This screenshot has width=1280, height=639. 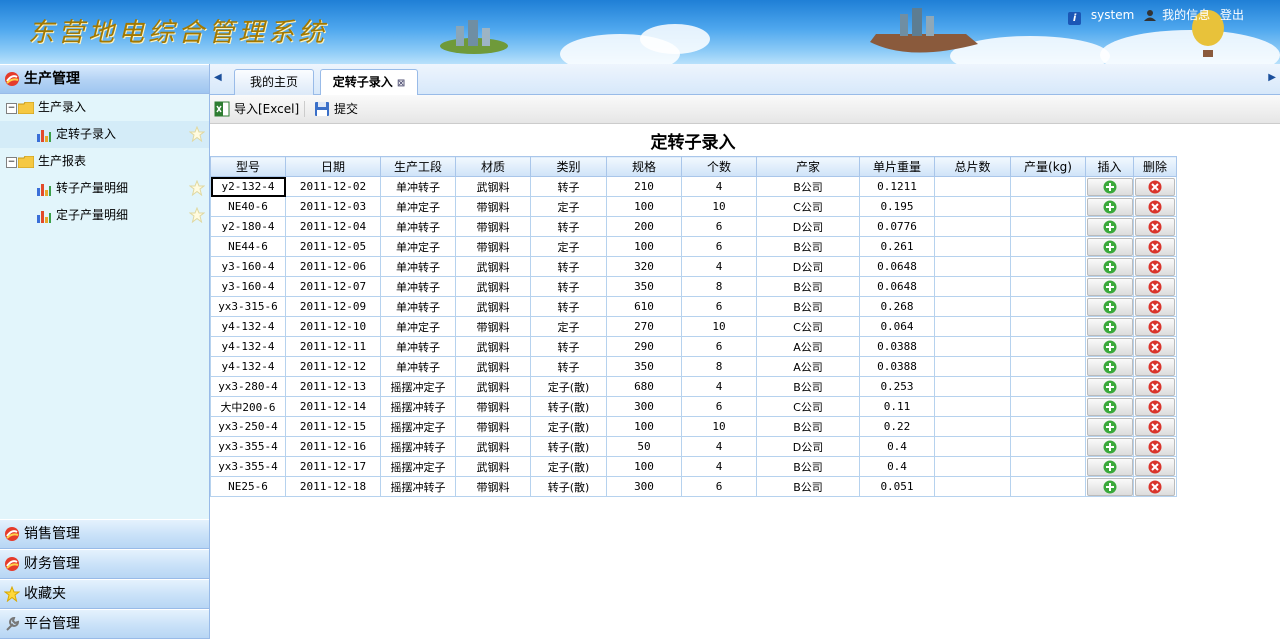 What do you see at coordinates (248, 326) in the screenshot?
I see `cell-model: y4-132-4` at bounding box center [248, 326].